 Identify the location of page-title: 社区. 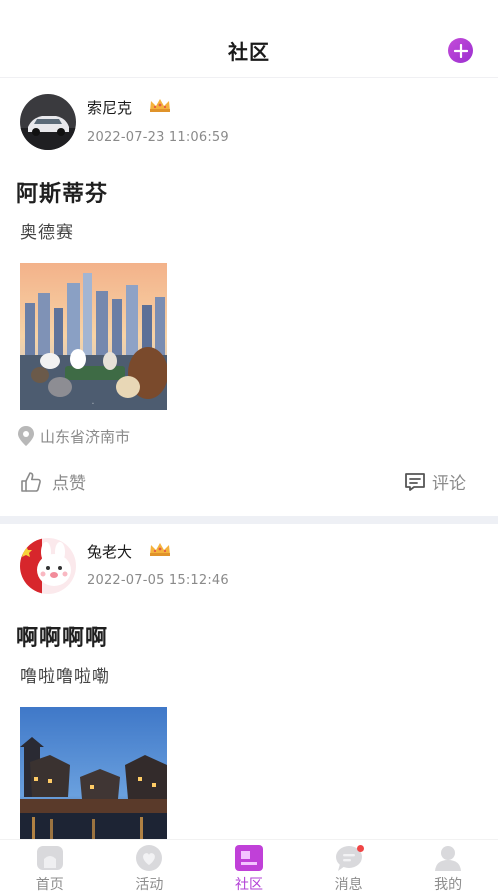
(249, 52).